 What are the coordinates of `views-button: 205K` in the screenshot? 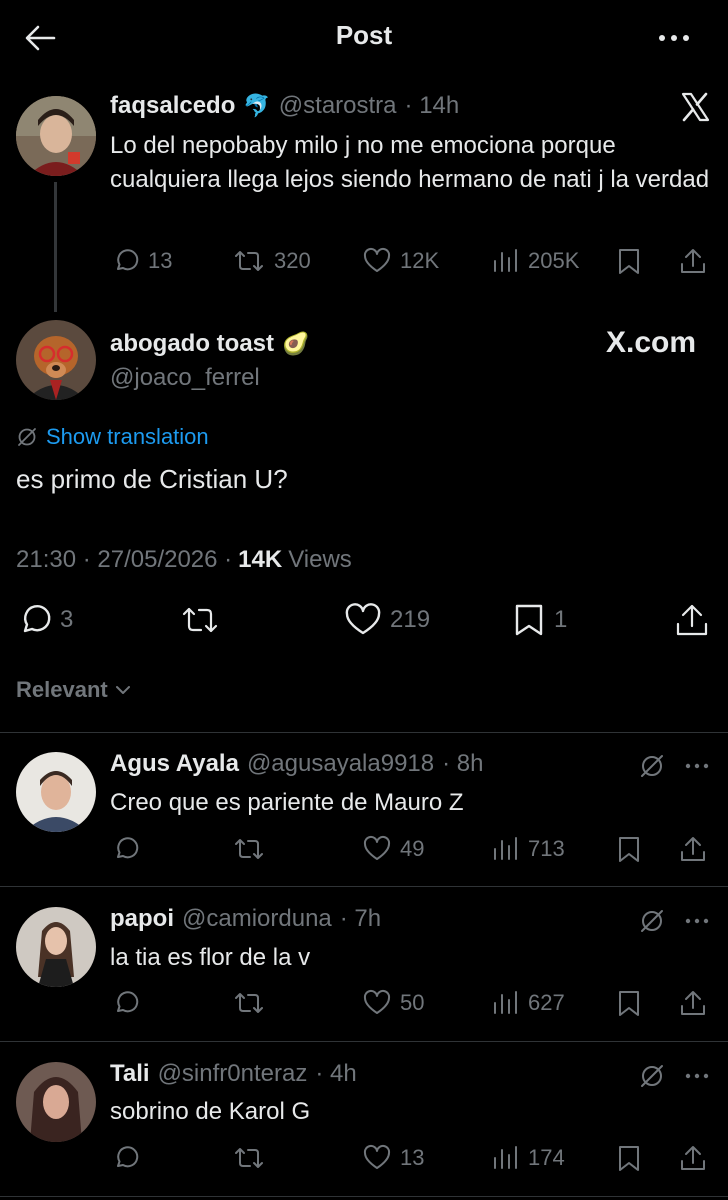 It's located at (534, 261).